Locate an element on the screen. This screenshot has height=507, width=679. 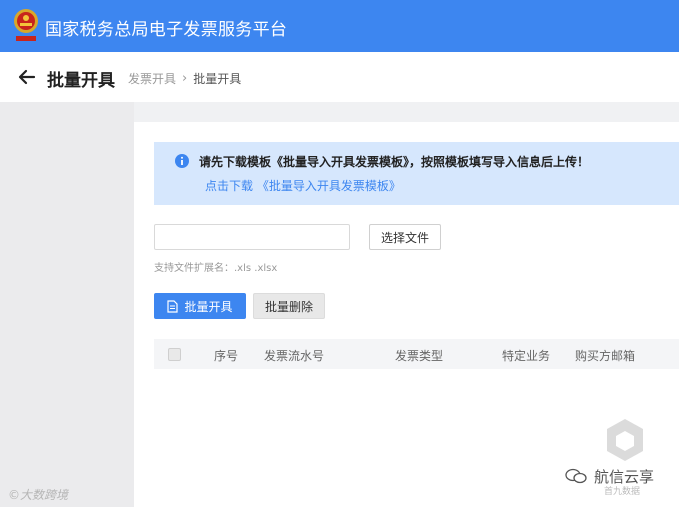
page-header: 批量开具 发票开具 › 批量开具 is located at coordinates (339, 77).